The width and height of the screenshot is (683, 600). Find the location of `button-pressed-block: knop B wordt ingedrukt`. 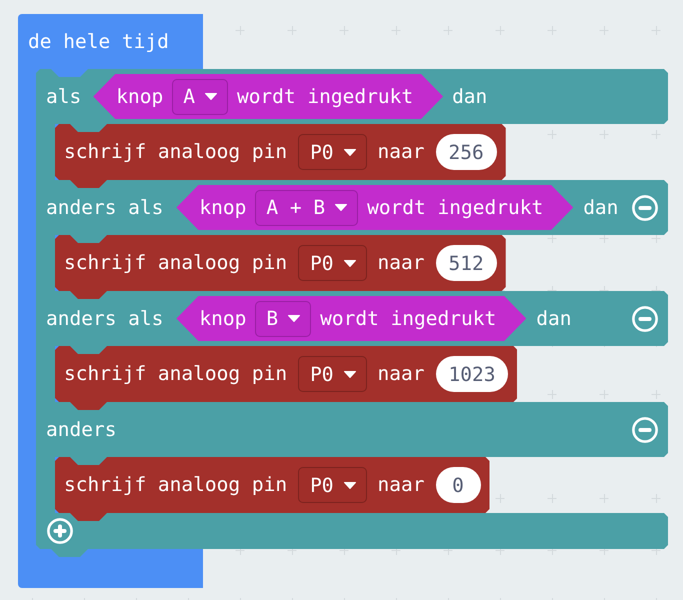

button-pressed-block: knop B wordt ingedrukt is located at coordinates (351, 318).